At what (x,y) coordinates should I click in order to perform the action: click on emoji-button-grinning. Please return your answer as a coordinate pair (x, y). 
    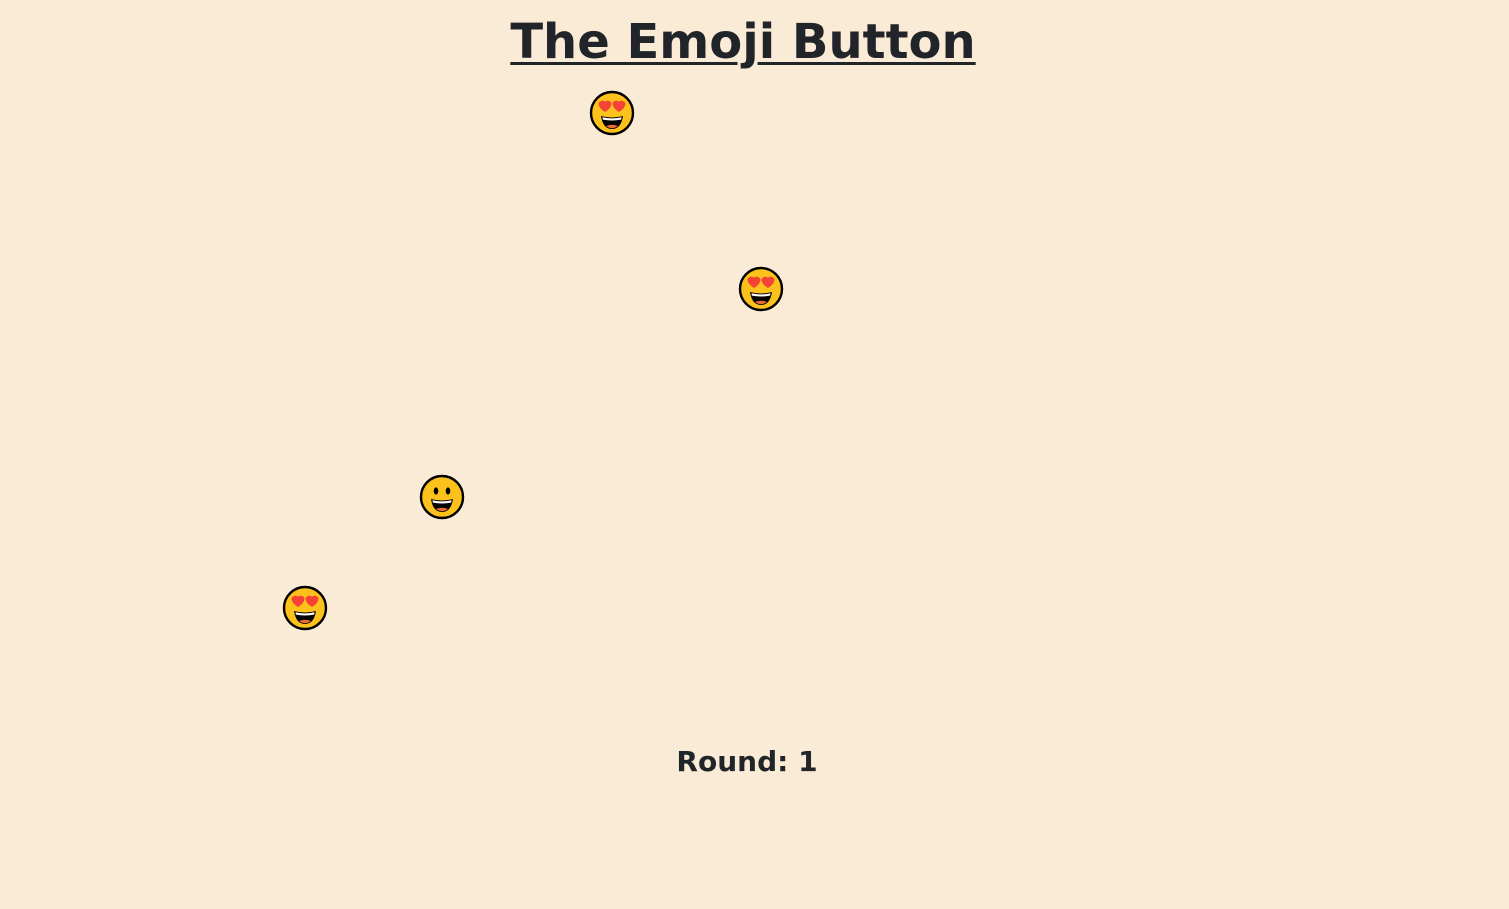
    Looking at the image, I should click on (442, 497).